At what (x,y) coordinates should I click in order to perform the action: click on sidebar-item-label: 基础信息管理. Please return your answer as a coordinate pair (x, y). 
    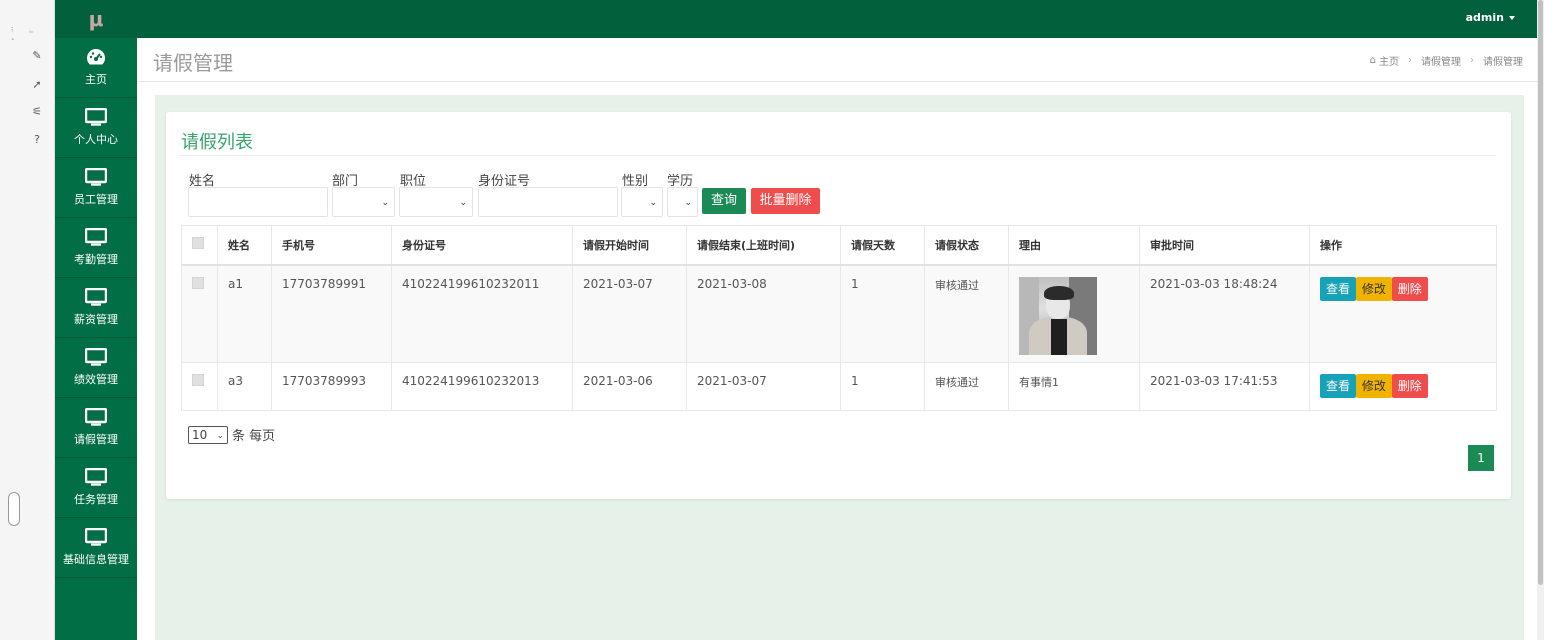
    Looking at the image, I should click on (96, 559).